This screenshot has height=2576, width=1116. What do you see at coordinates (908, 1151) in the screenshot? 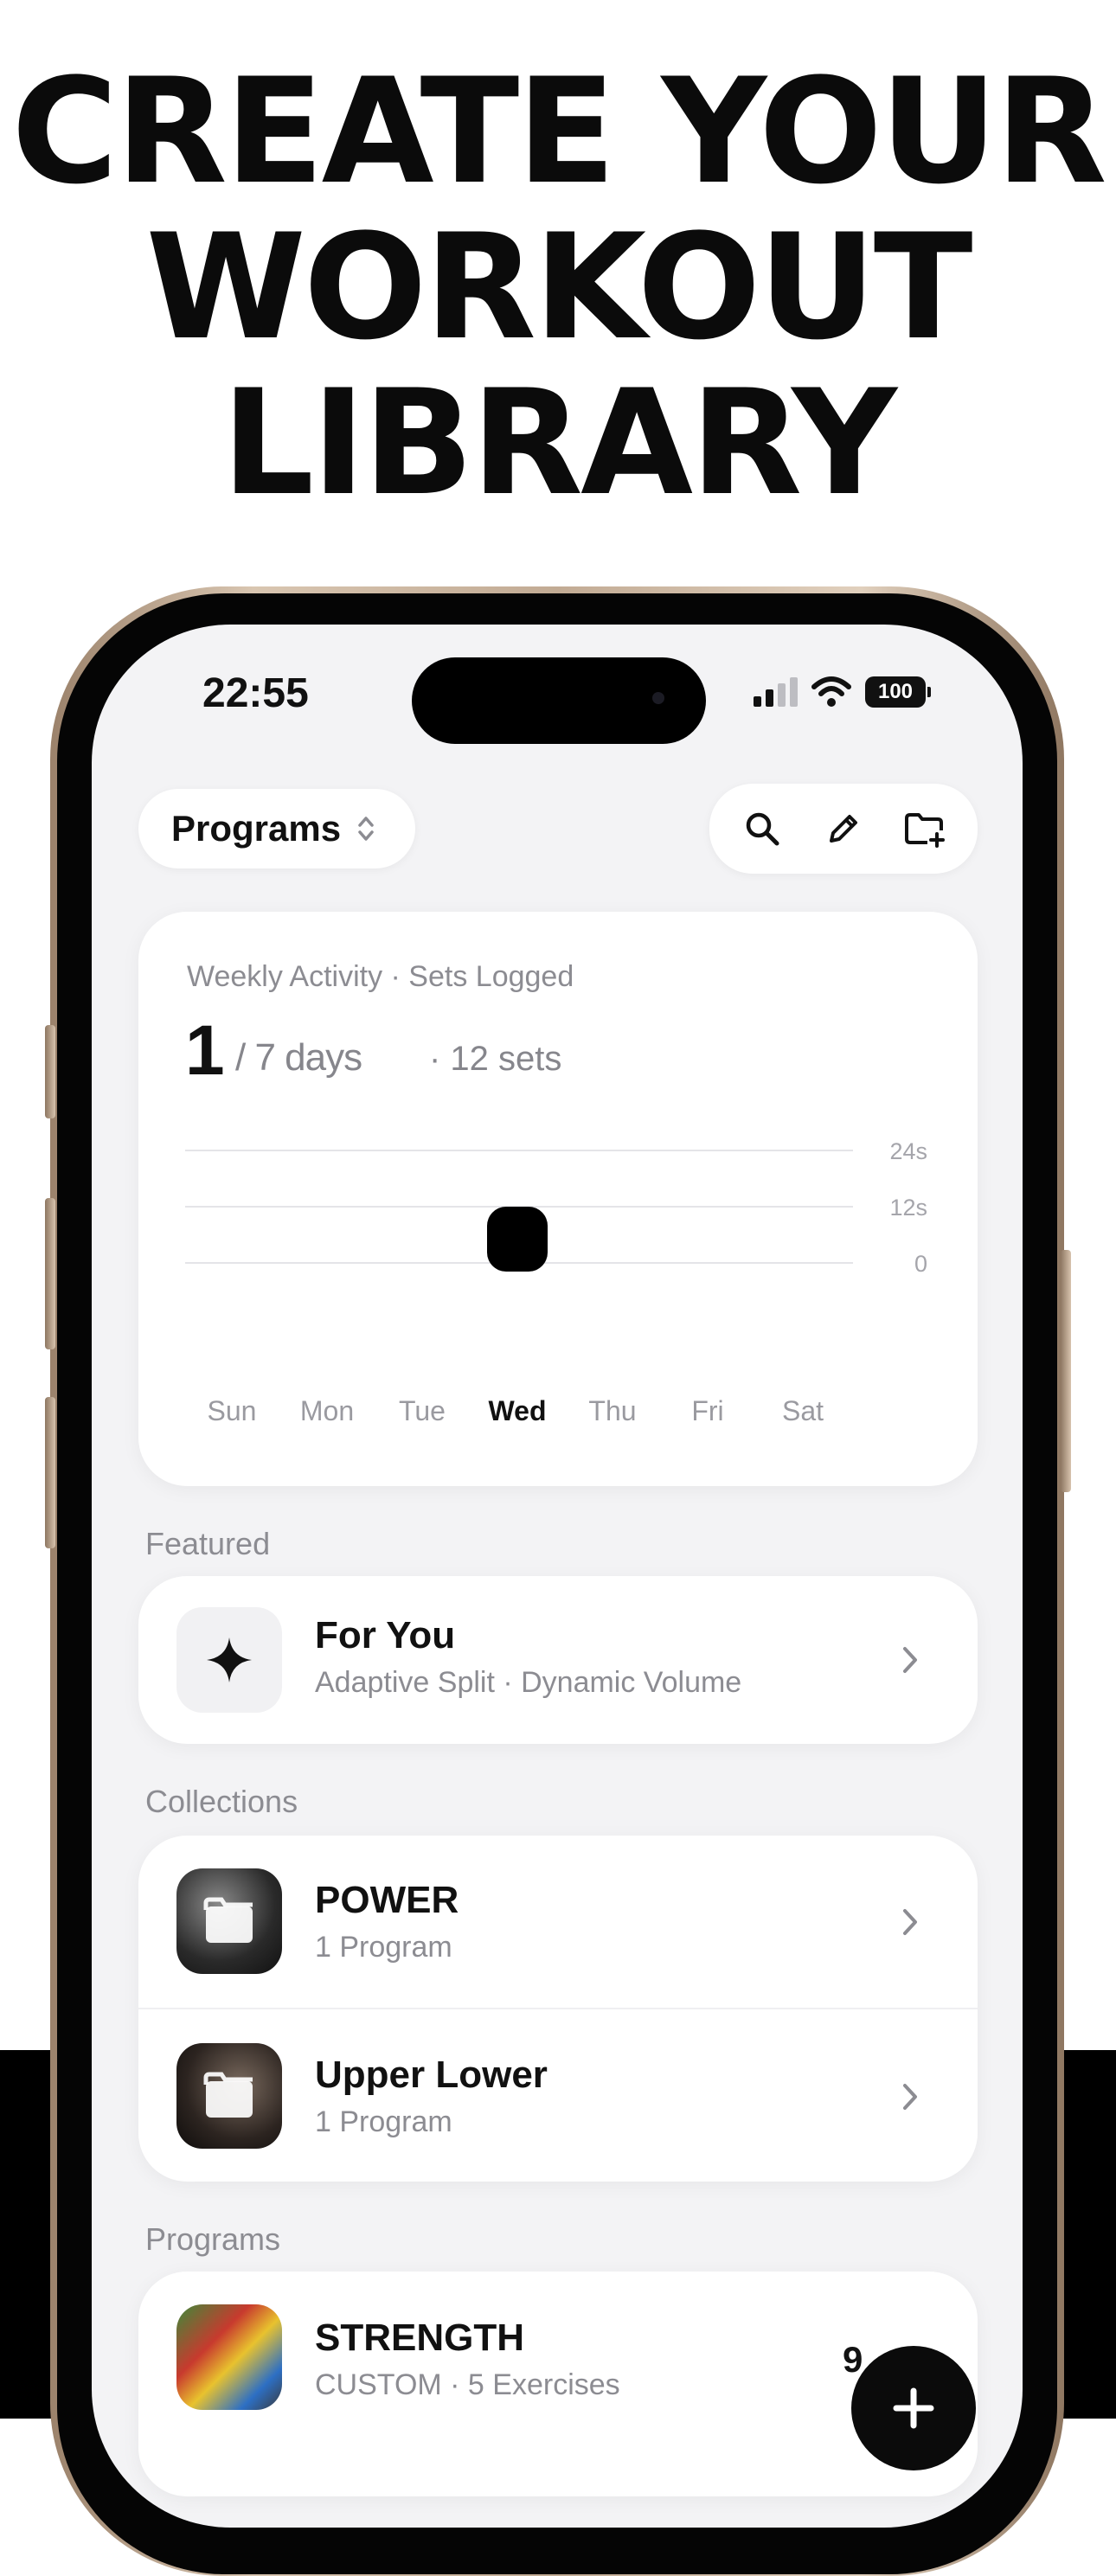
I see `chart-y-tick-label: 24s` at bounding box center [908, 1151].